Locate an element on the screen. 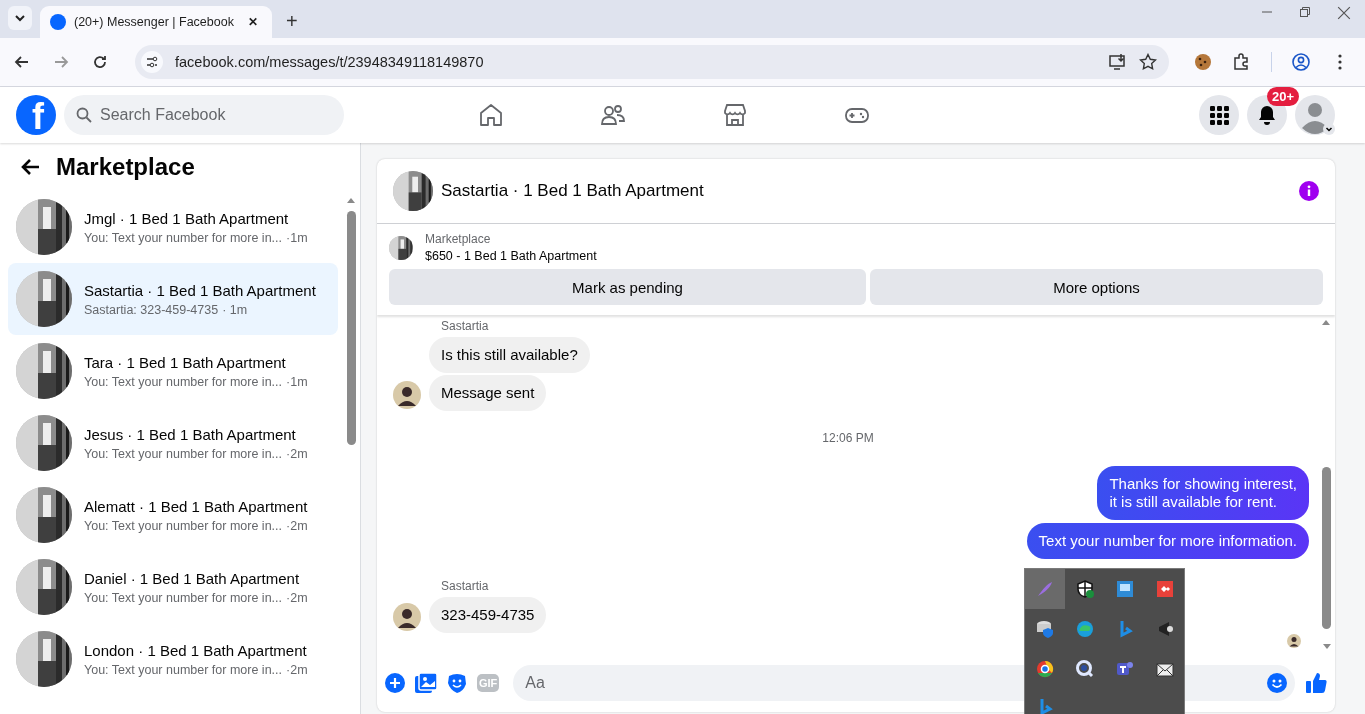 The width and height of the screenshot is (1365, 714). photo-icon is located at coordinates (426, 683).